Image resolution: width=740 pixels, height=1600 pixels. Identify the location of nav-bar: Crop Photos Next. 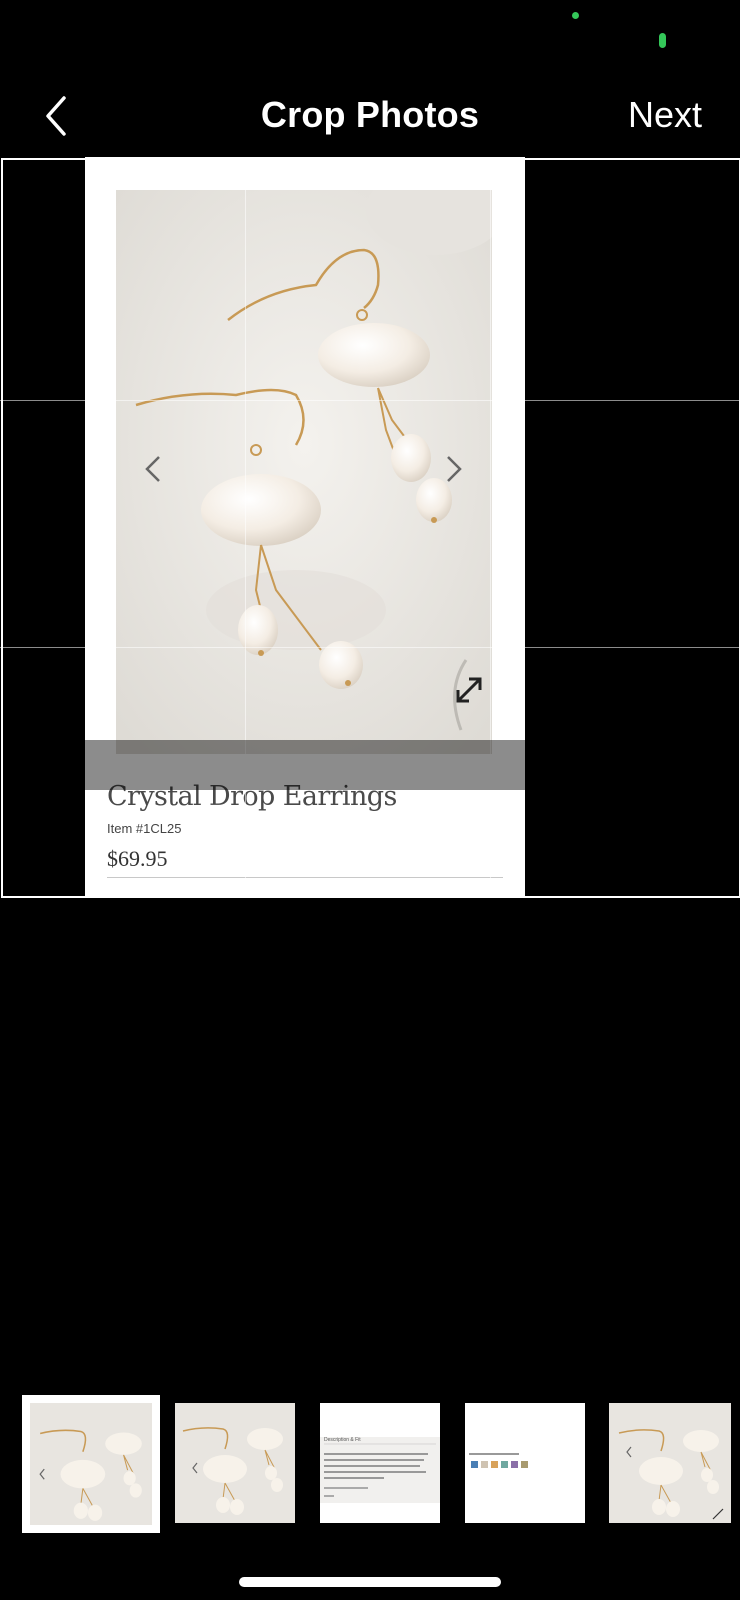
(370, 118).